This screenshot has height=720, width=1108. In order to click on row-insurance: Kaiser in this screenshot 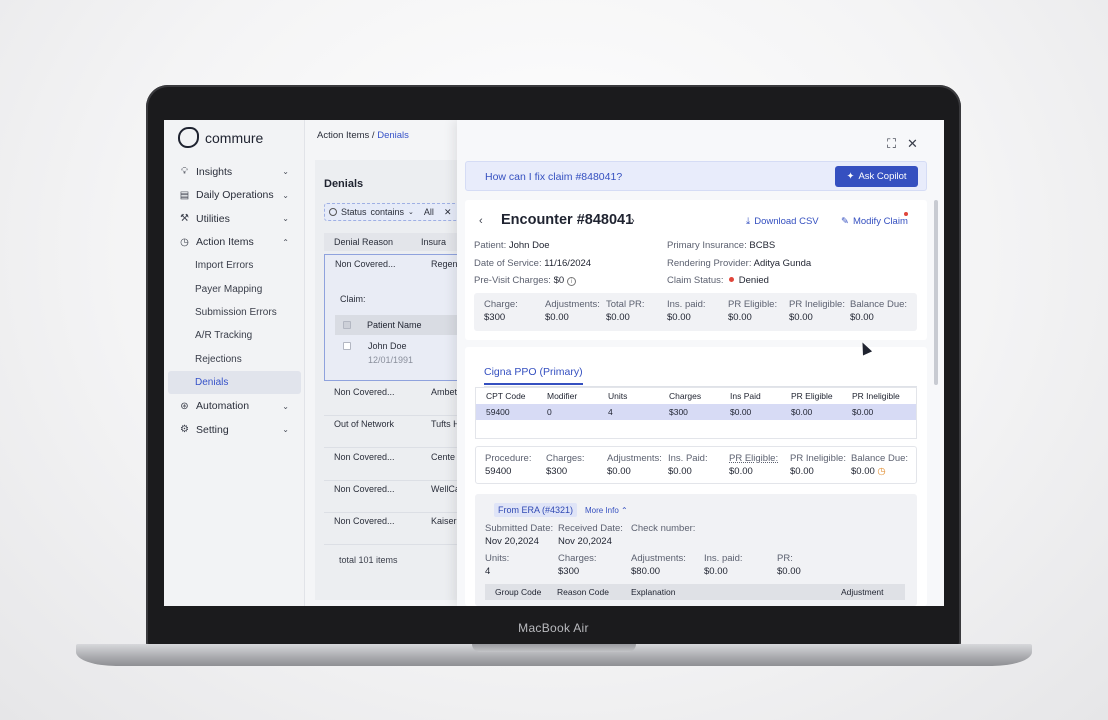, I will do `click(444, 521)`.